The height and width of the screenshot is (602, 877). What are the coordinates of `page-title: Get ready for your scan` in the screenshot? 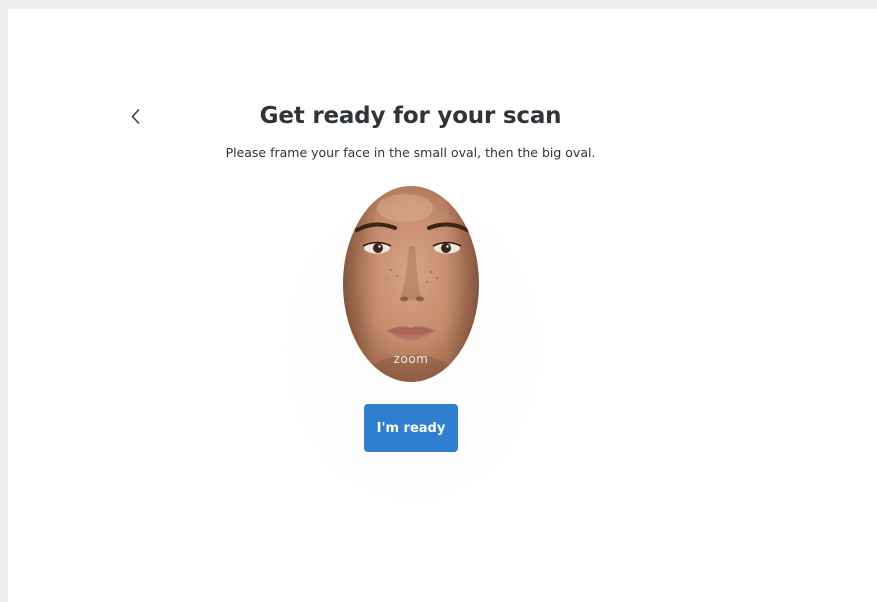 It's located at (410, 116).